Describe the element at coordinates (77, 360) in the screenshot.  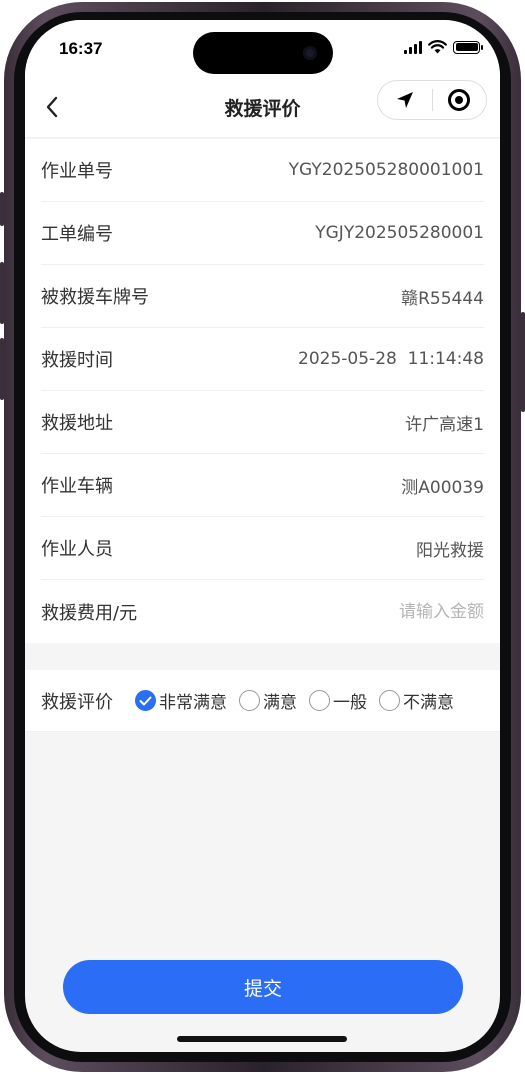
I see `rescue-time-label: 救援时间` at that location.